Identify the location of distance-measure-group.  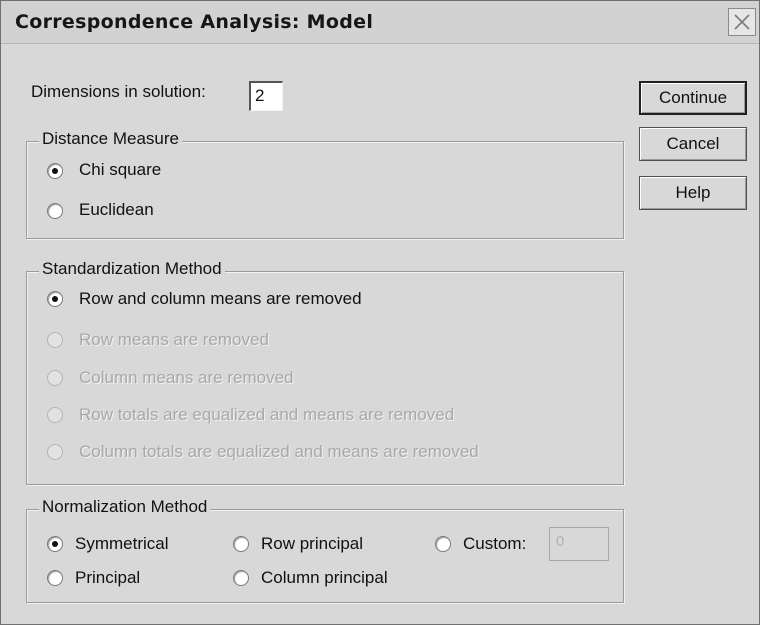
(325, 190).